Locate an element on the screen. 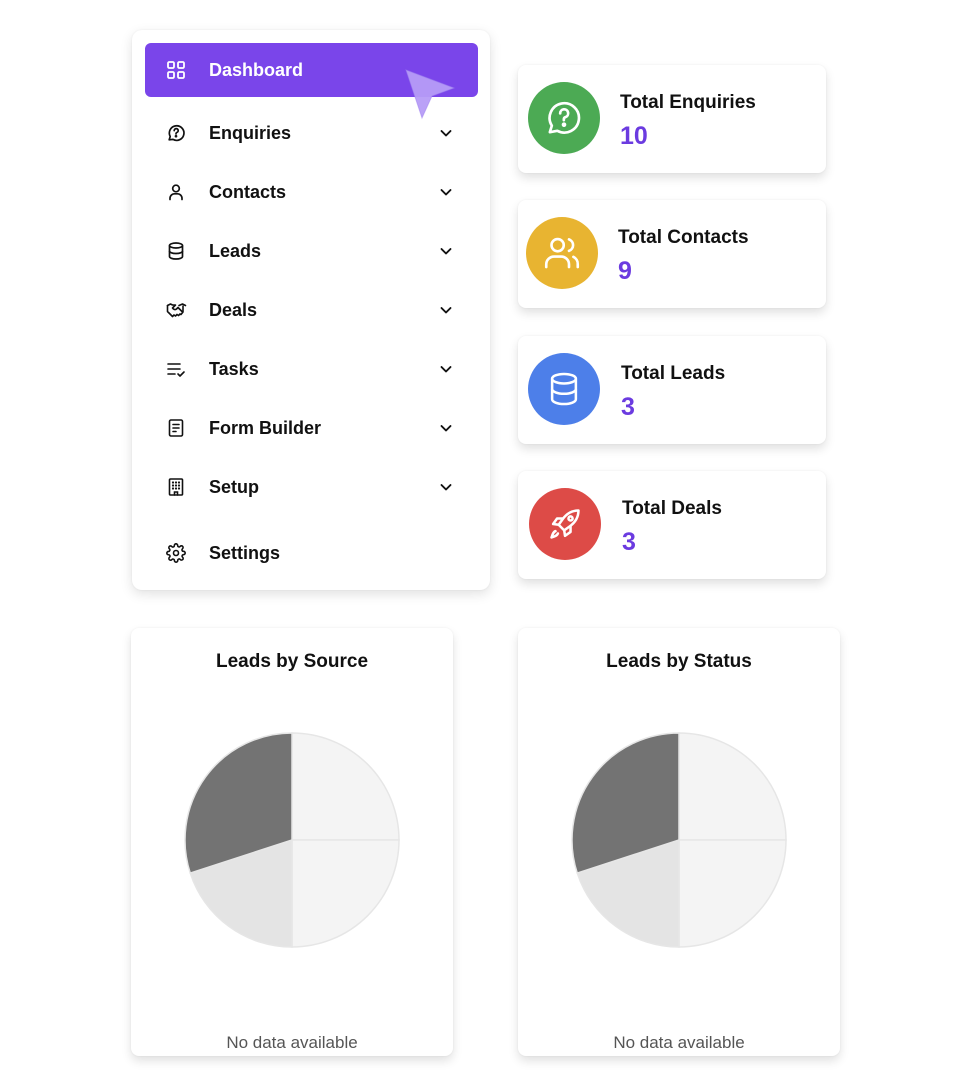 The height and width of the screenshot is (1090, 960). stat-title: Total Enquiries is located at coordinates (688, 102).